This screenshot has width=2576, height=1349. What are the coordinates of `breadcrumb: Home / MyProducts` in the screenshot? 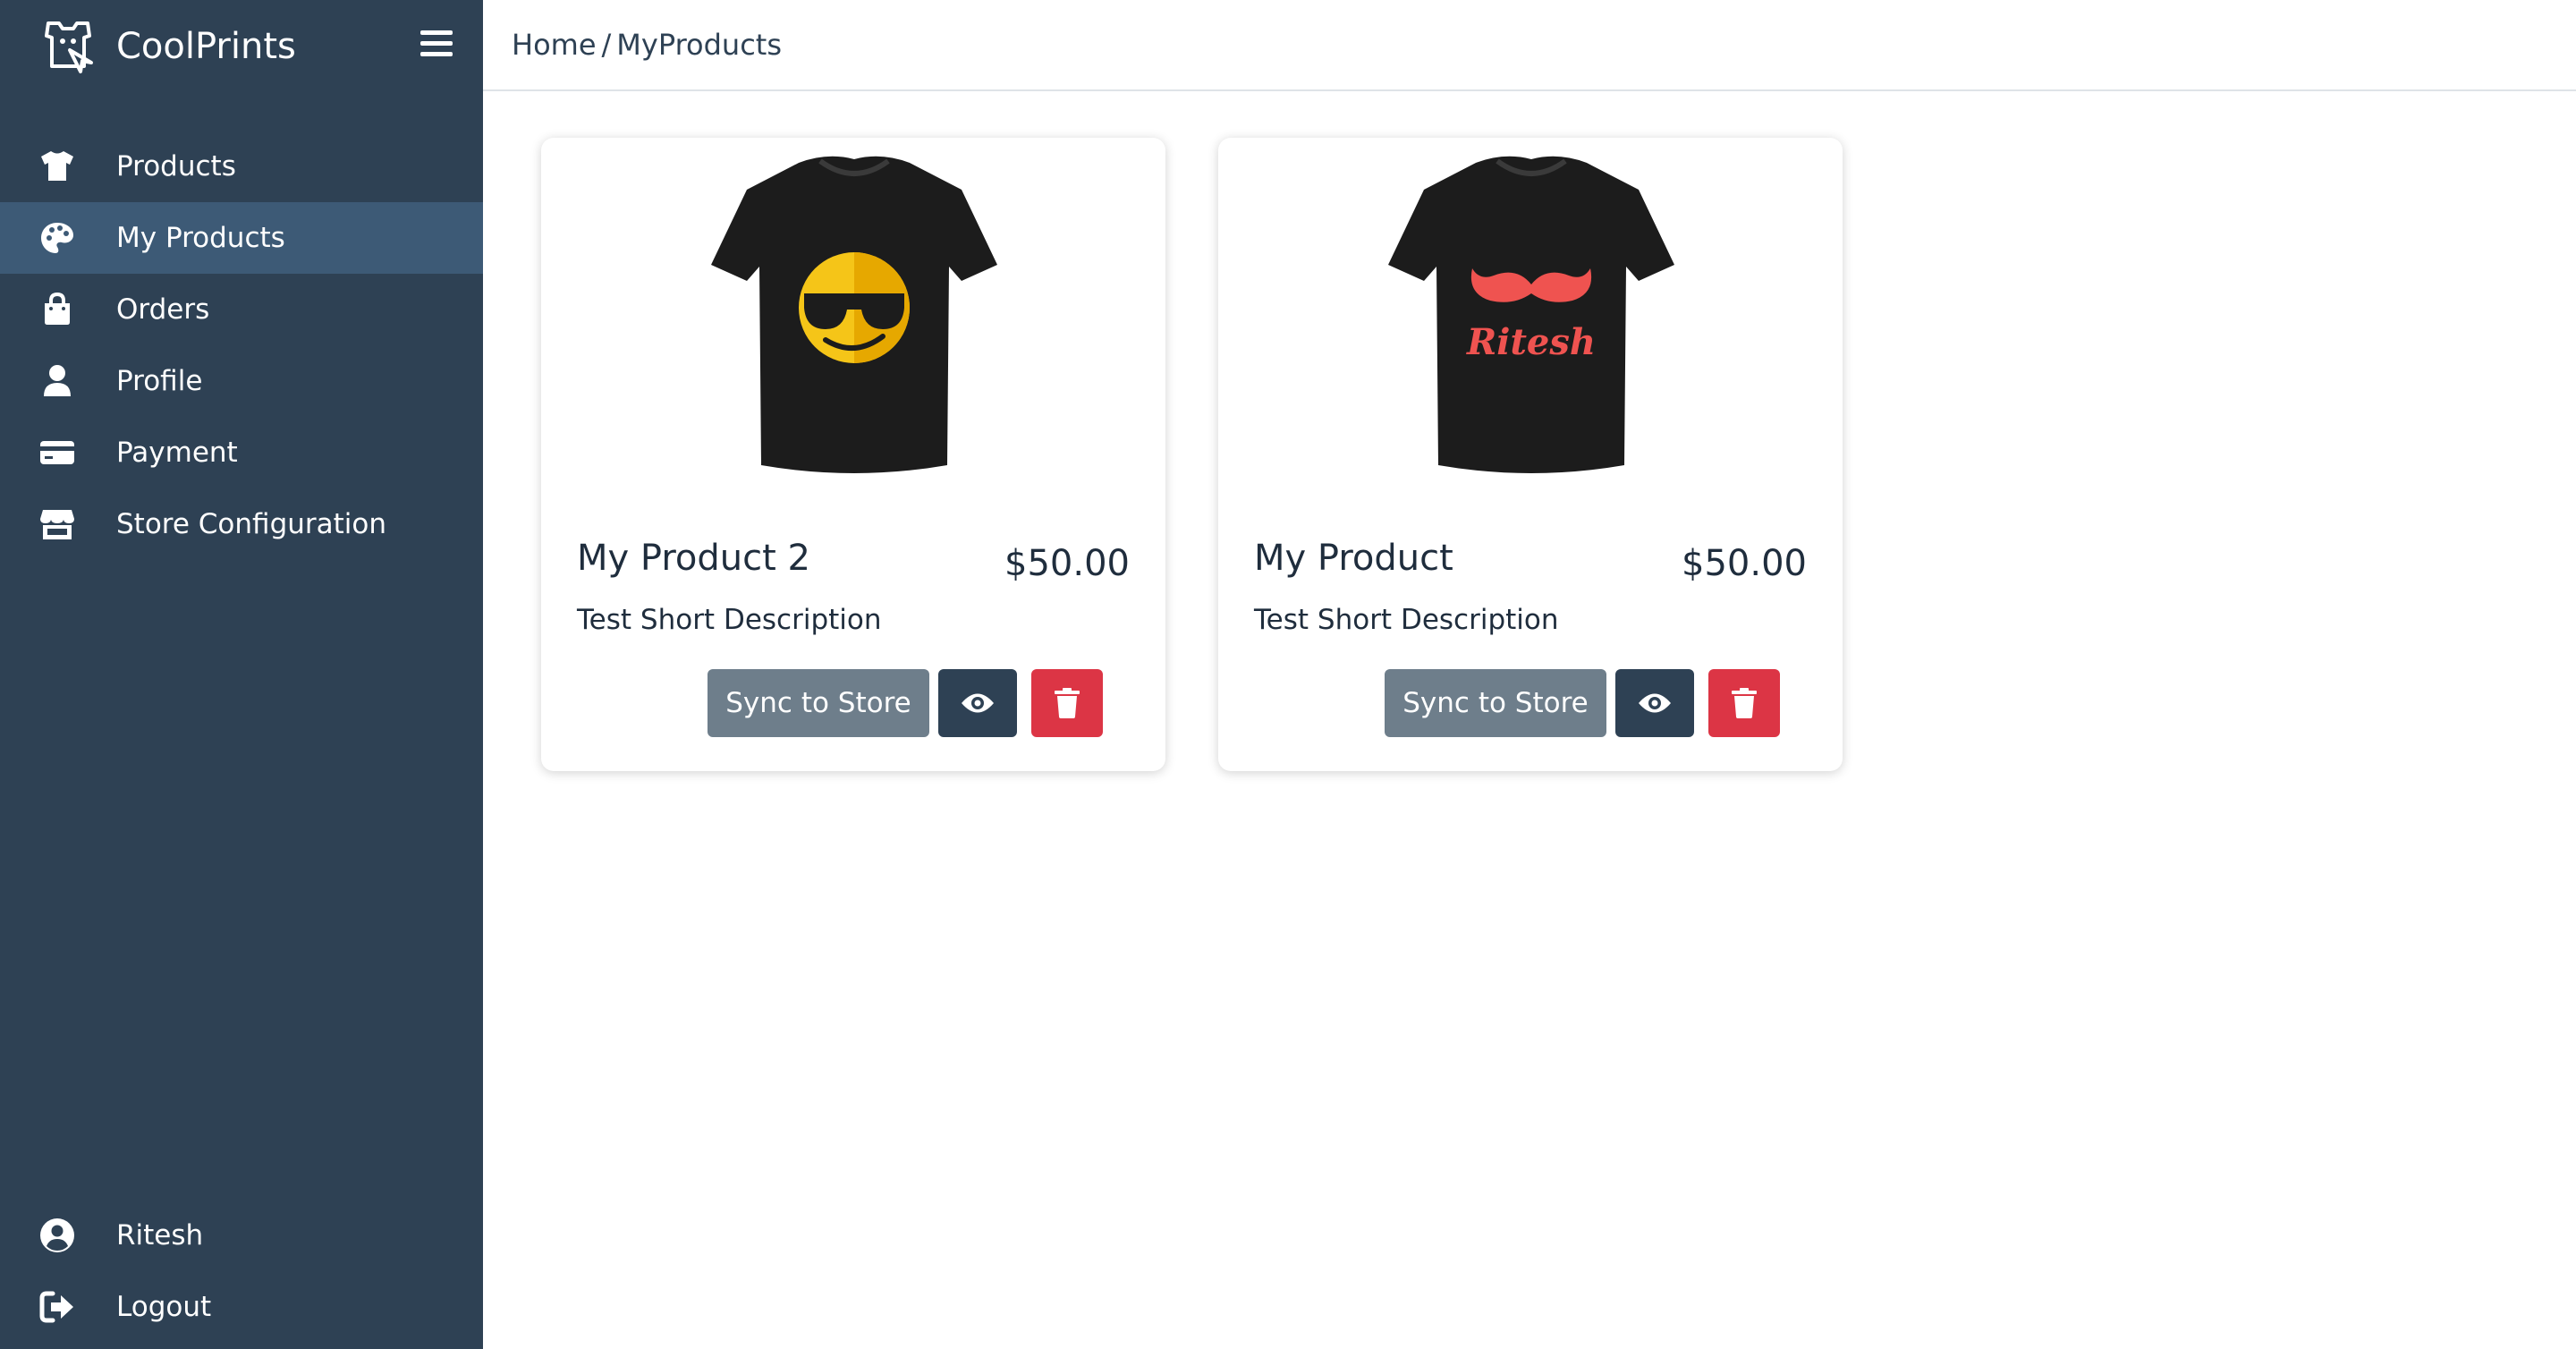 It's located at (647, 44).